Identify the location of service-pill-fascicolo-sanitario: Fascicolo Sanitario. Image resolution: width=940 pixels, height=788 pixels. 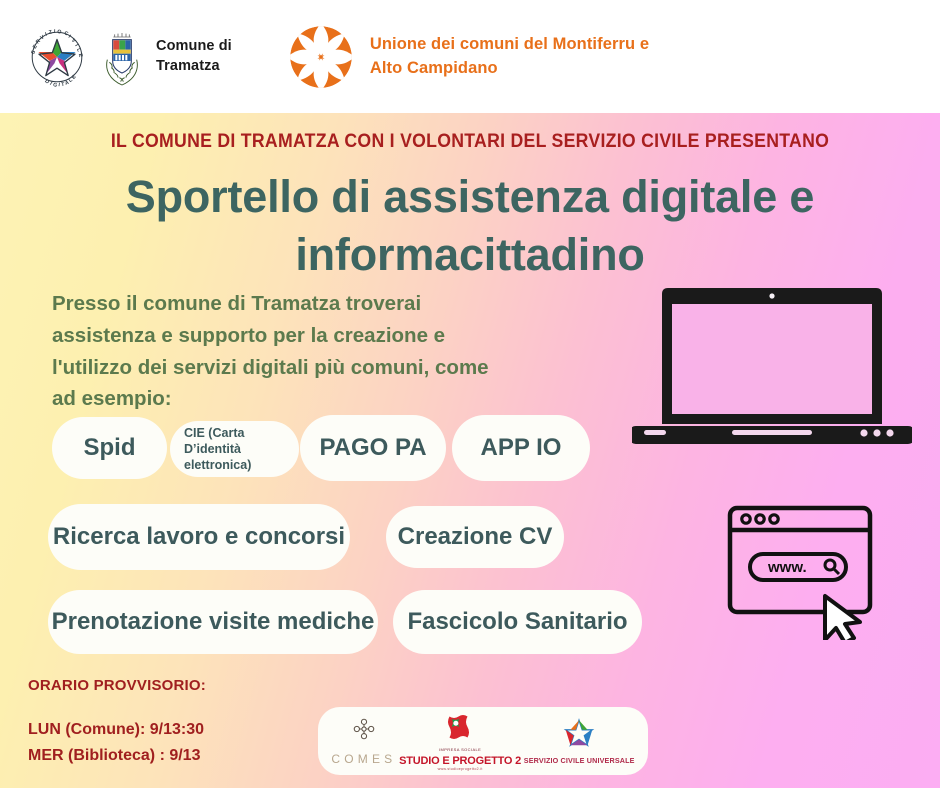
(517, 622).